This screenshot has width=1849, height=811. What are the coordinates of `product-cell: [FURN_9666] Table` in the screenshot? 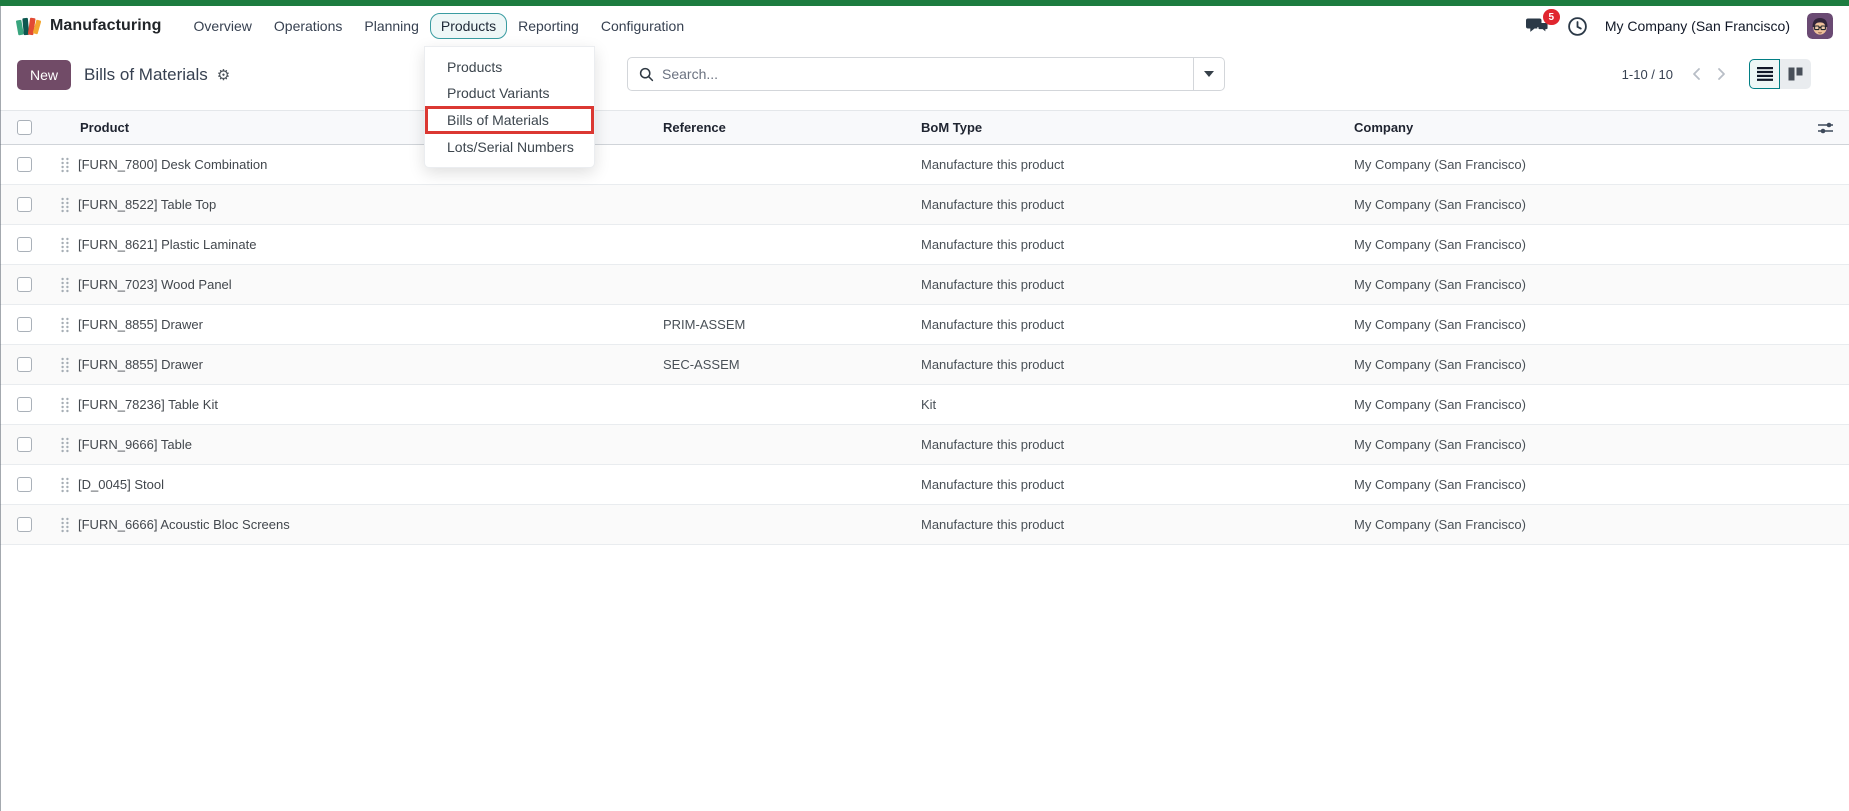 It's located at (348, 444).